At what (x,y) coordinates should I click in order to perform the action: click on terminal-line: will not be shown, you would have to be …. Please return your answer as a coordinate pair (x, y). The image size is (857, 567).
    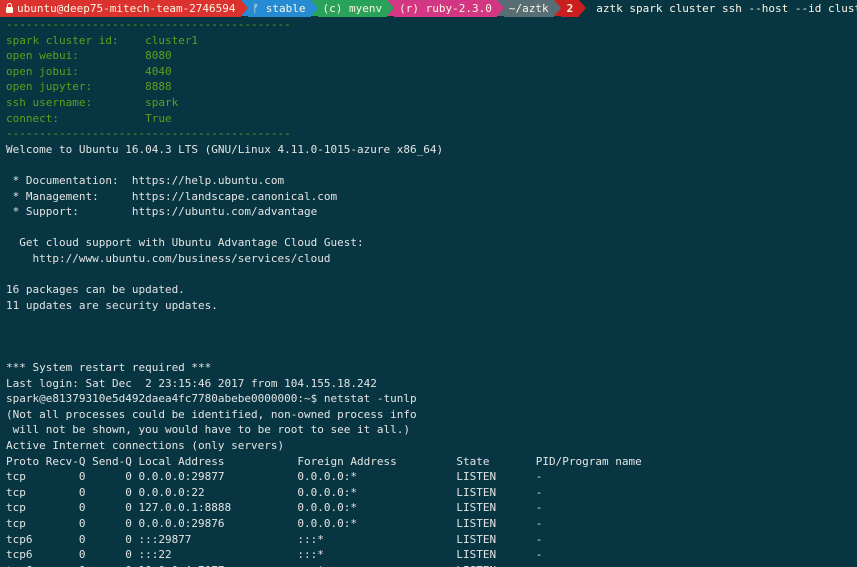
    Looking at the image, I should click on (208, 430).